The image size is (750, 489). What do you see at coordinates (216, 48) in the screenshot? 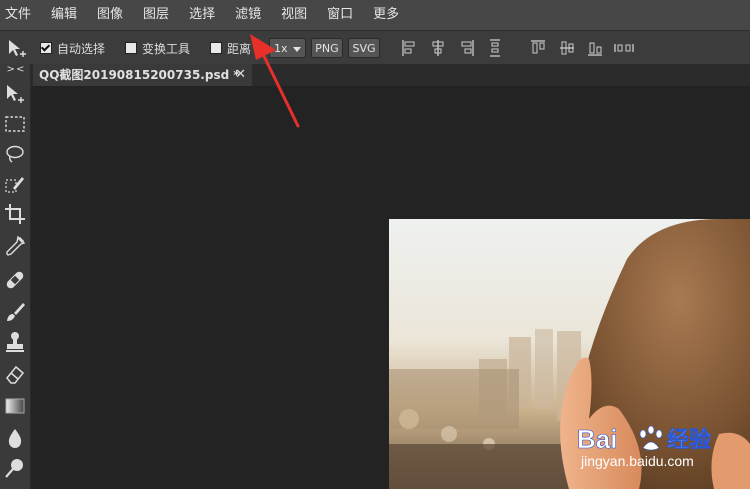
I see `distance-checkbox` at bounding box center [216, 48].